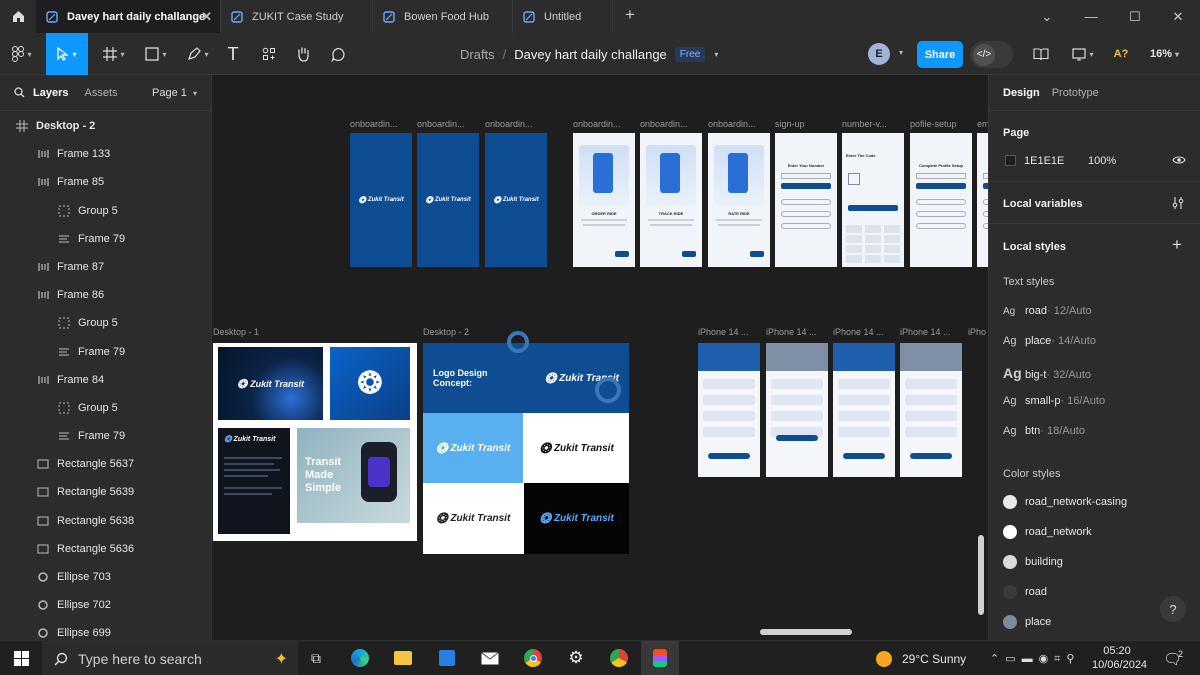 This screenshot has height=675, width=1200. What do you see at coordinates (105, 380) in the screenshot?
I see `layer-row: Frame 84` at bounding box center [105, 380].